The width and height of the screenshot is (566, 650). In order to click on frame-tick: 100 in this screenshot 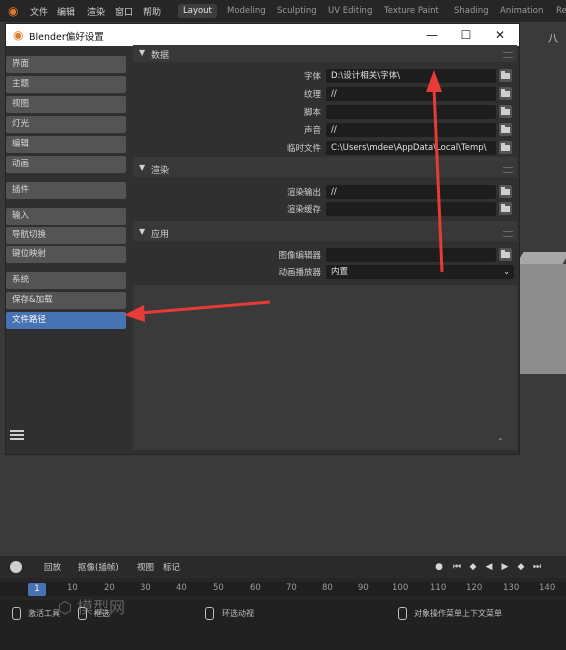, I will do `click(400, 588)`.